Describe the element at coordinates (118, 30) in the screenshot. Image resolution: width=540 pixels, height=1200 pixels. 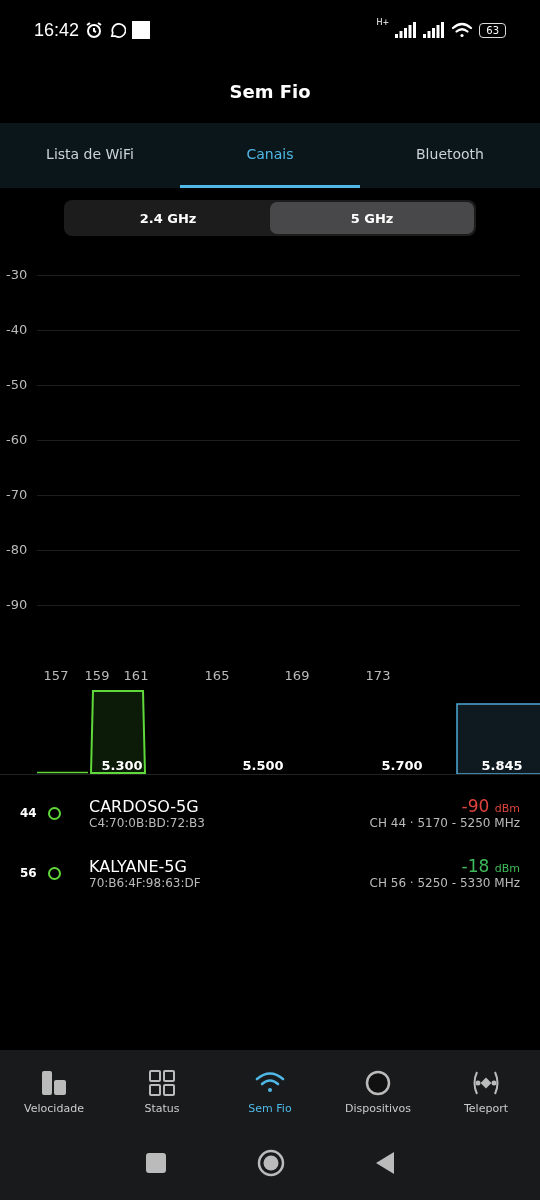
I see `chat-icon` at that location.